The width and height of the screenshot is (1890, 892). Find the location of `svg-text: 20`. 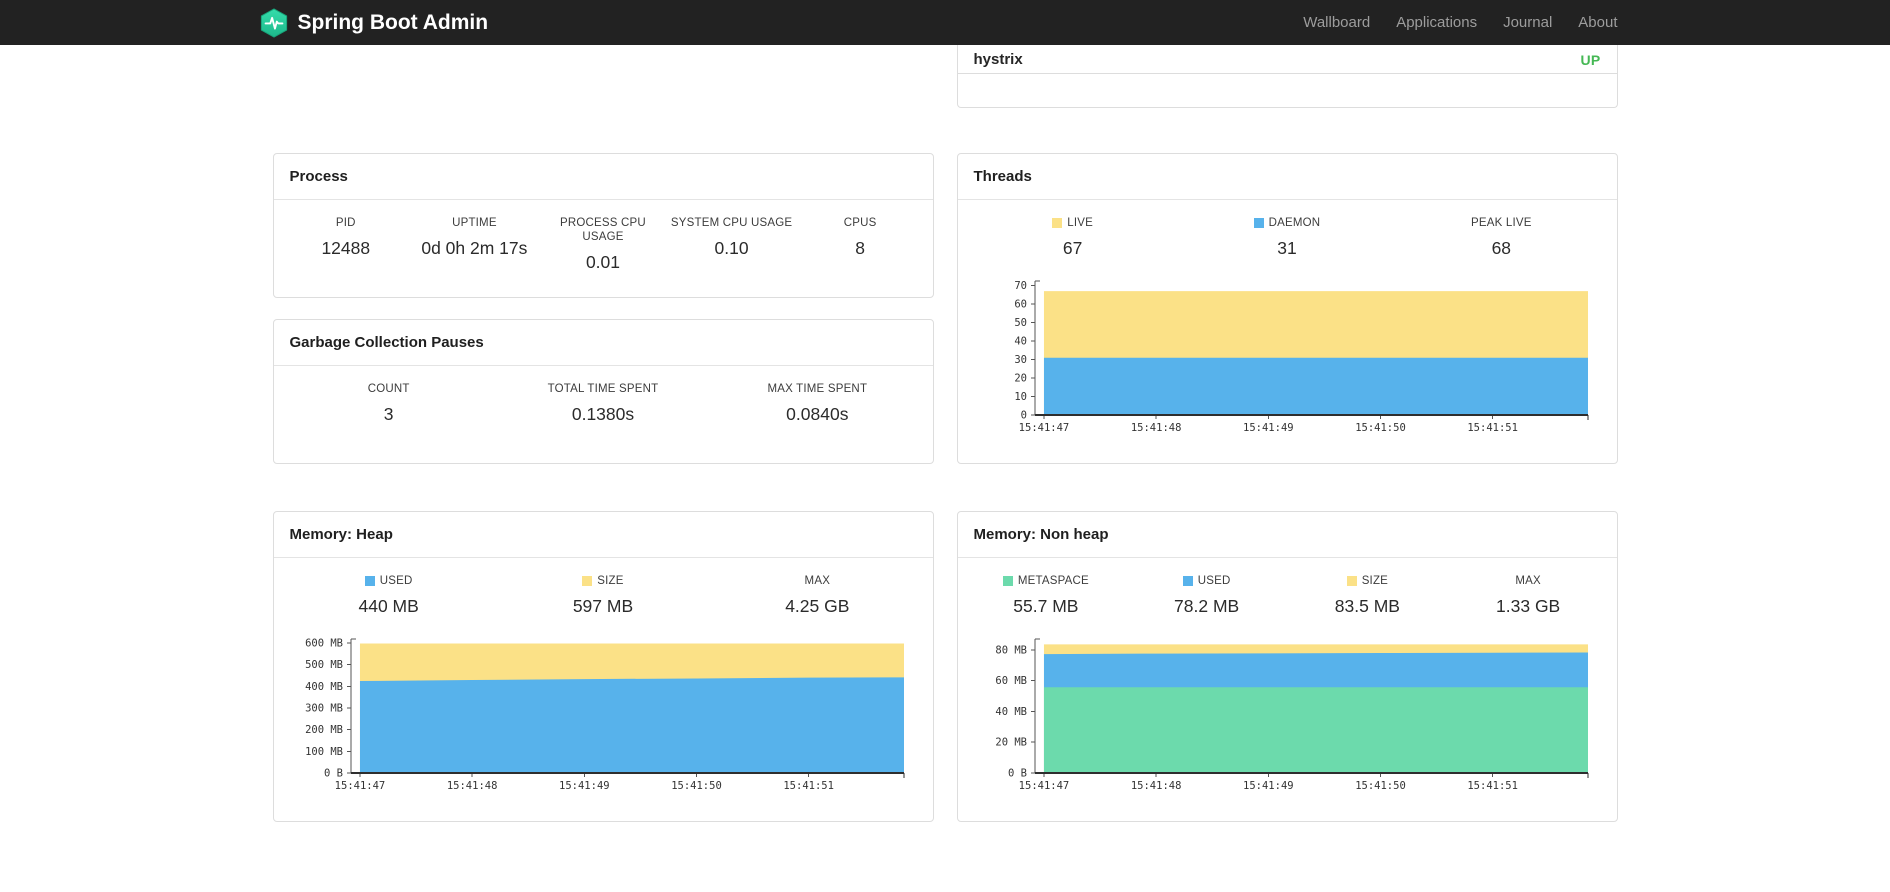

svg-text: 20 is located at coordinates (1020, 379).